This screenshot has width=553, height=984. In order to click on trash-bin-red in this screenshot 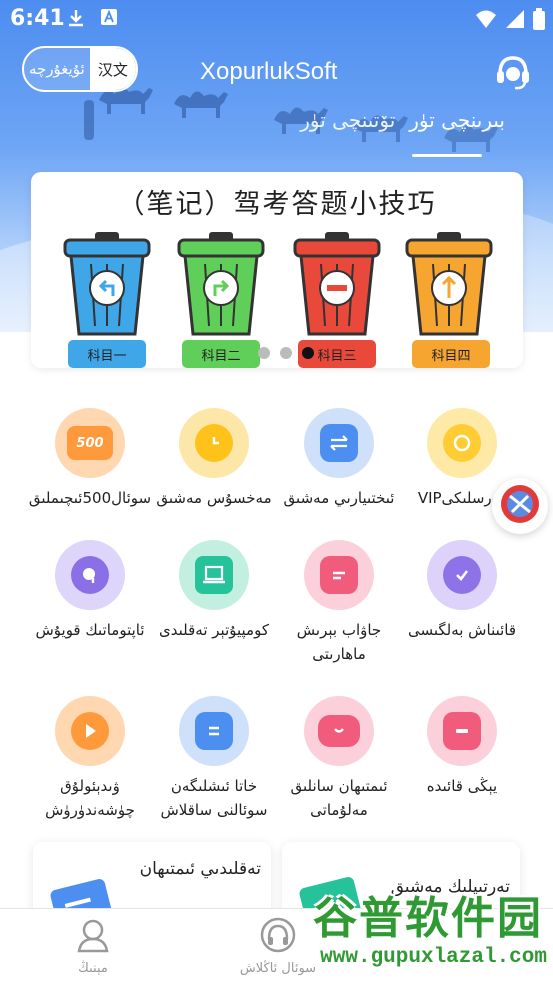, I will do `click(337, 284)`.